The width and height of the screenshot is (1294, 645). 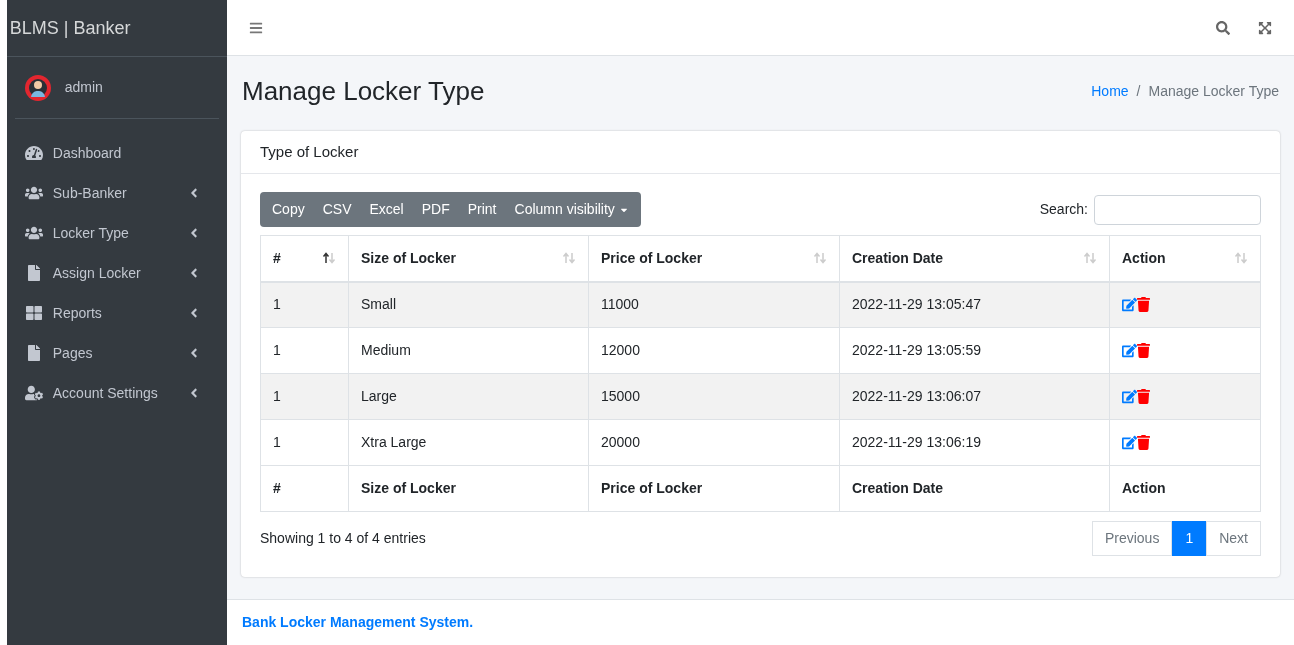 What do you see at coordinates (974, 396) in the screenshot?
I see `table-cell: 2022-11-29 13:06:07` at bounding box center [974, 396].